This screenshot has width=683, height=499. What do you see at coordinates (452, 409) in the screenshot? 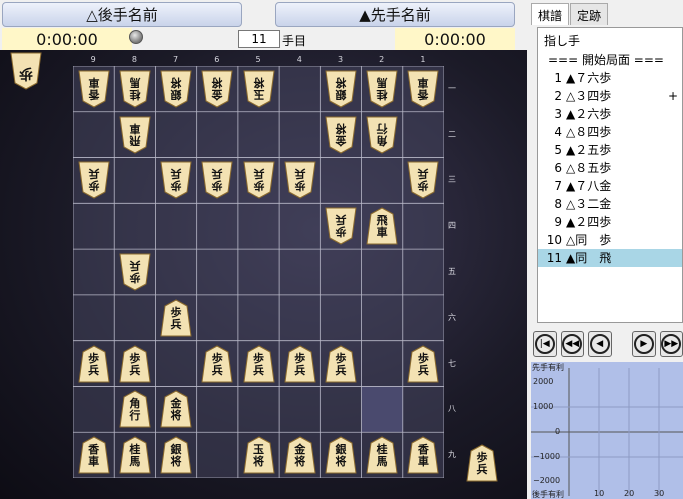
I see `rank-label: 八` at bounding box center [452, 409].